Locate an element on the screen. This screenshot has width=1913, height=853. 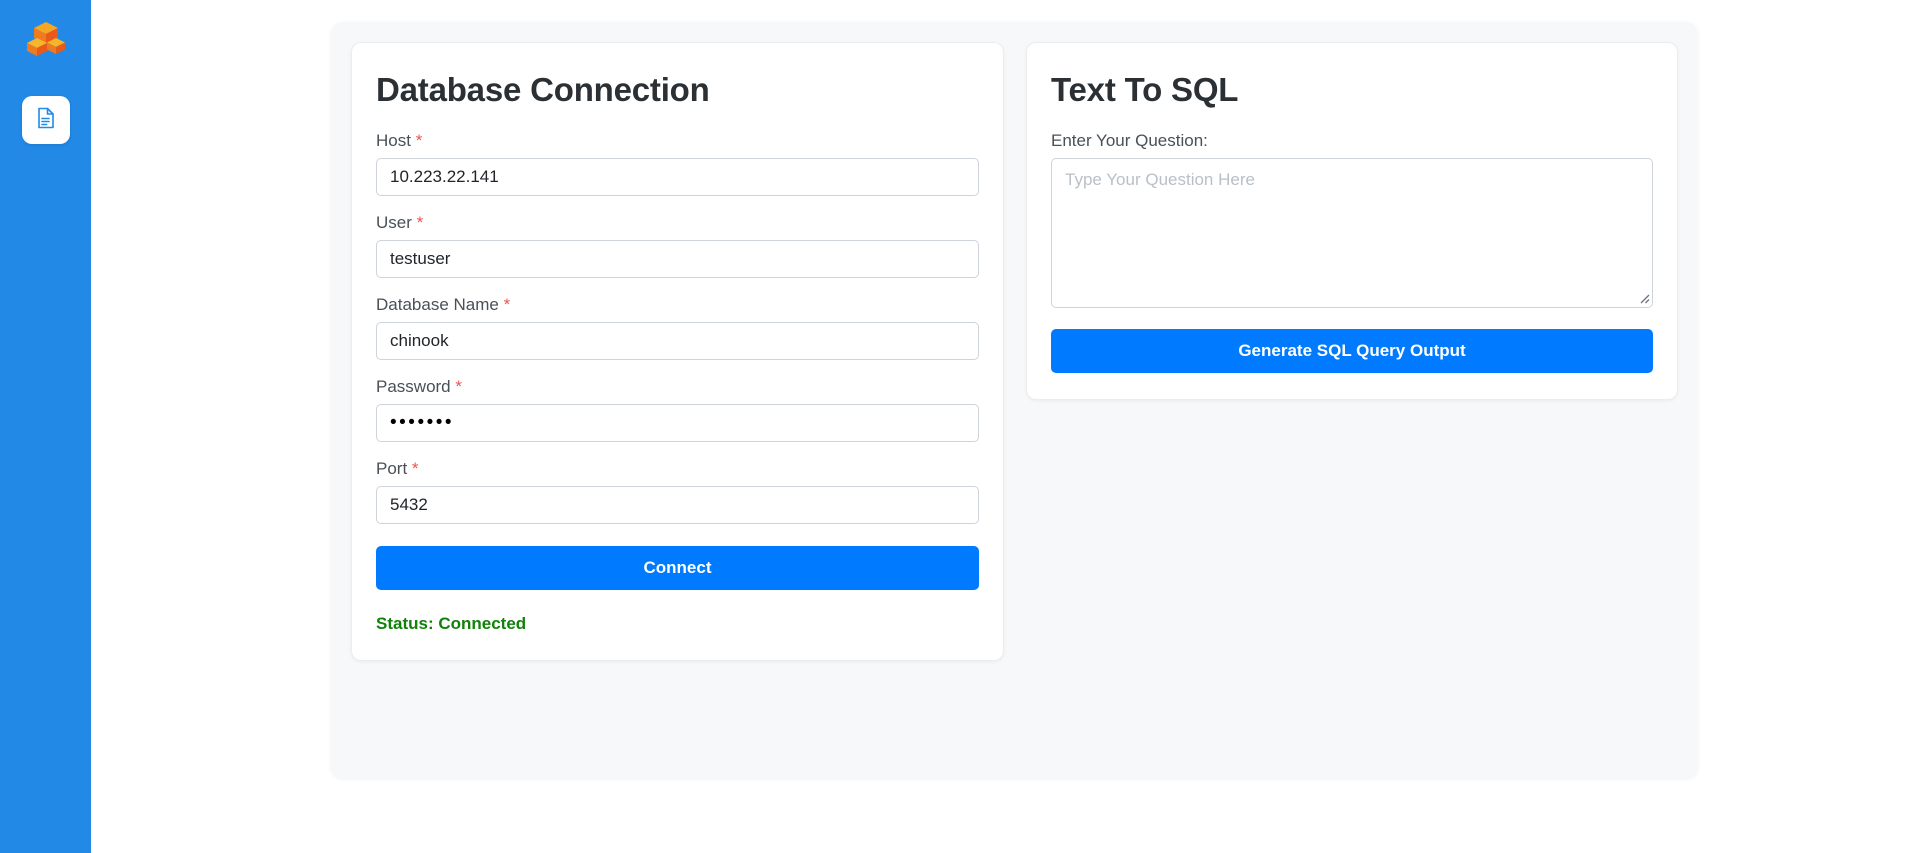
database-connection-title: Database Connection is located at coordinates (543, 89).